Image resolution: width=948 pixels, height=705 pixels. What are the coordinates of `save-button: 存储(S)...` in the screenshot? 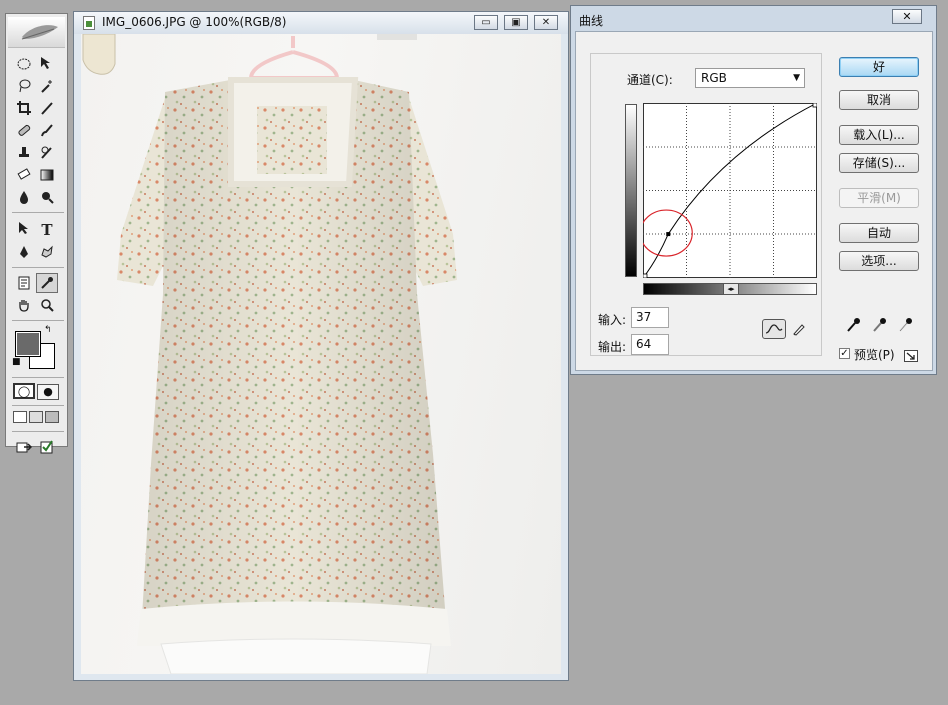 It's located at (879, 163).